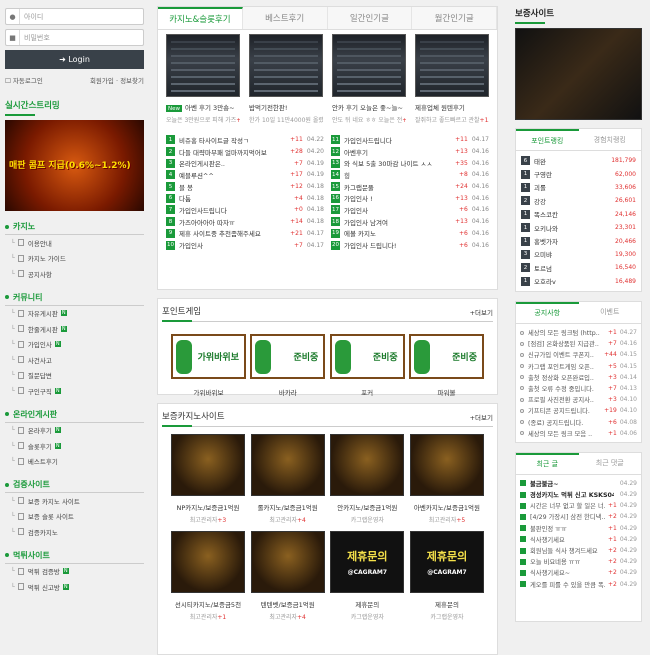 Image resolution: width=650 pixels, height=655 pixels. What do you see at coordinates (578, 421) in the screenshot?
I see `notice-row: (종료) 공지드립니다. +6 04.08` at bounding box center [578, 421].